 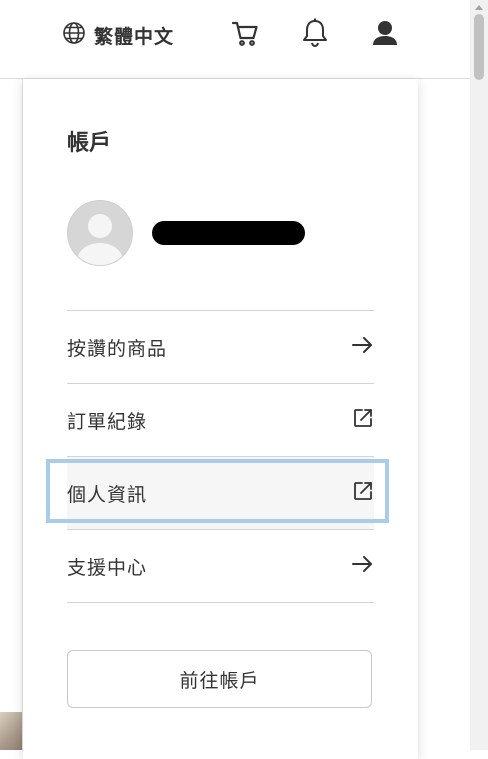 I want to click on globe-icon, so click(x=74, y=35).